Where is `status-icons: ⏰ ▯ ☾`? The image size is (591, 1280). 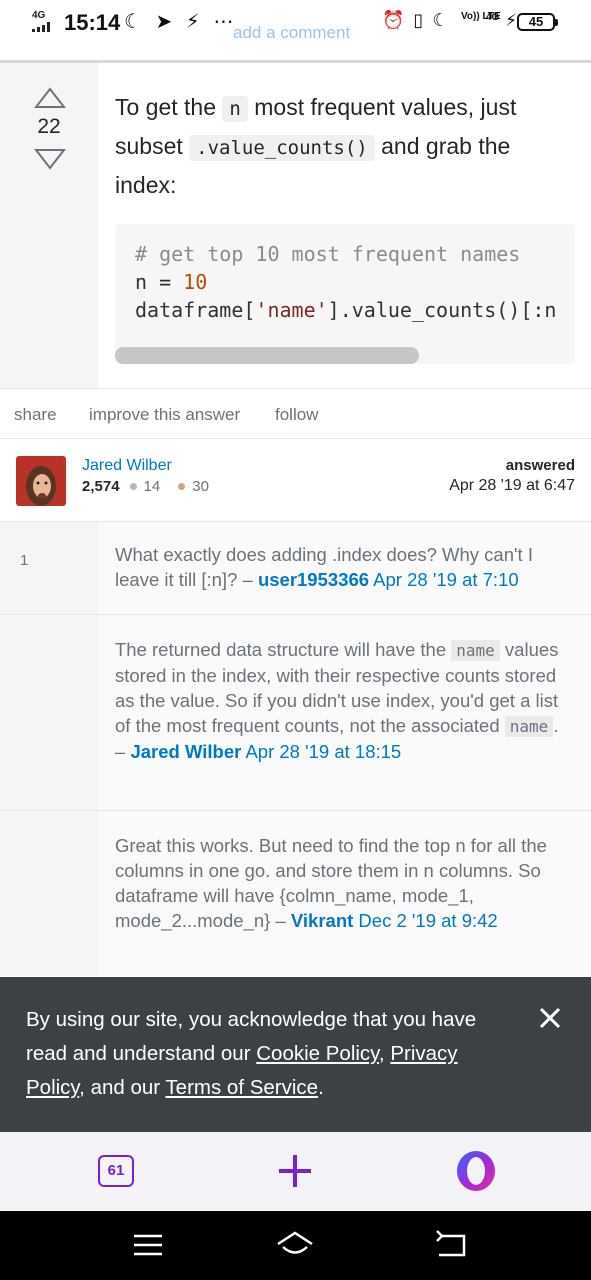 status-icons: ⏰ ▯ ☾ is located at coordinates (416, 20).